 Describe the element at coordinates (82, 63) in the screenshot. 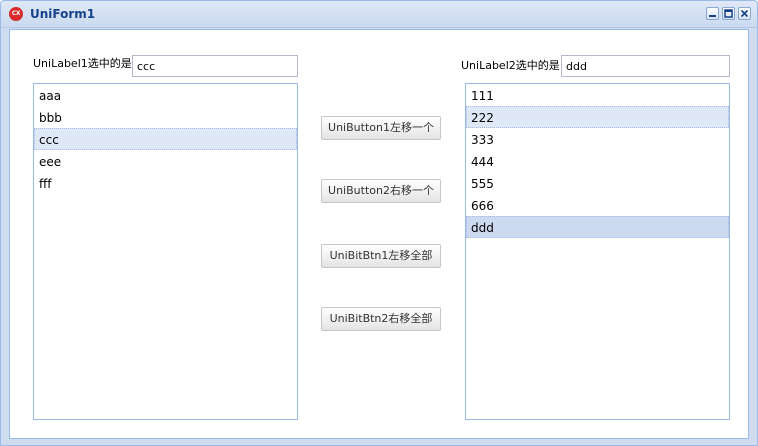

I see `left-selected-label: UniLabel1选中的是` at that location.